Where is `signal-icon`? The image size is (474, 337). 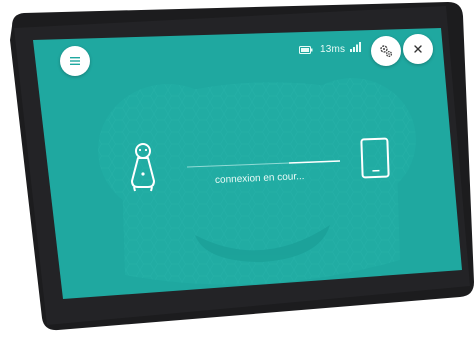 signal-icon is located at coordinates (355, 47).